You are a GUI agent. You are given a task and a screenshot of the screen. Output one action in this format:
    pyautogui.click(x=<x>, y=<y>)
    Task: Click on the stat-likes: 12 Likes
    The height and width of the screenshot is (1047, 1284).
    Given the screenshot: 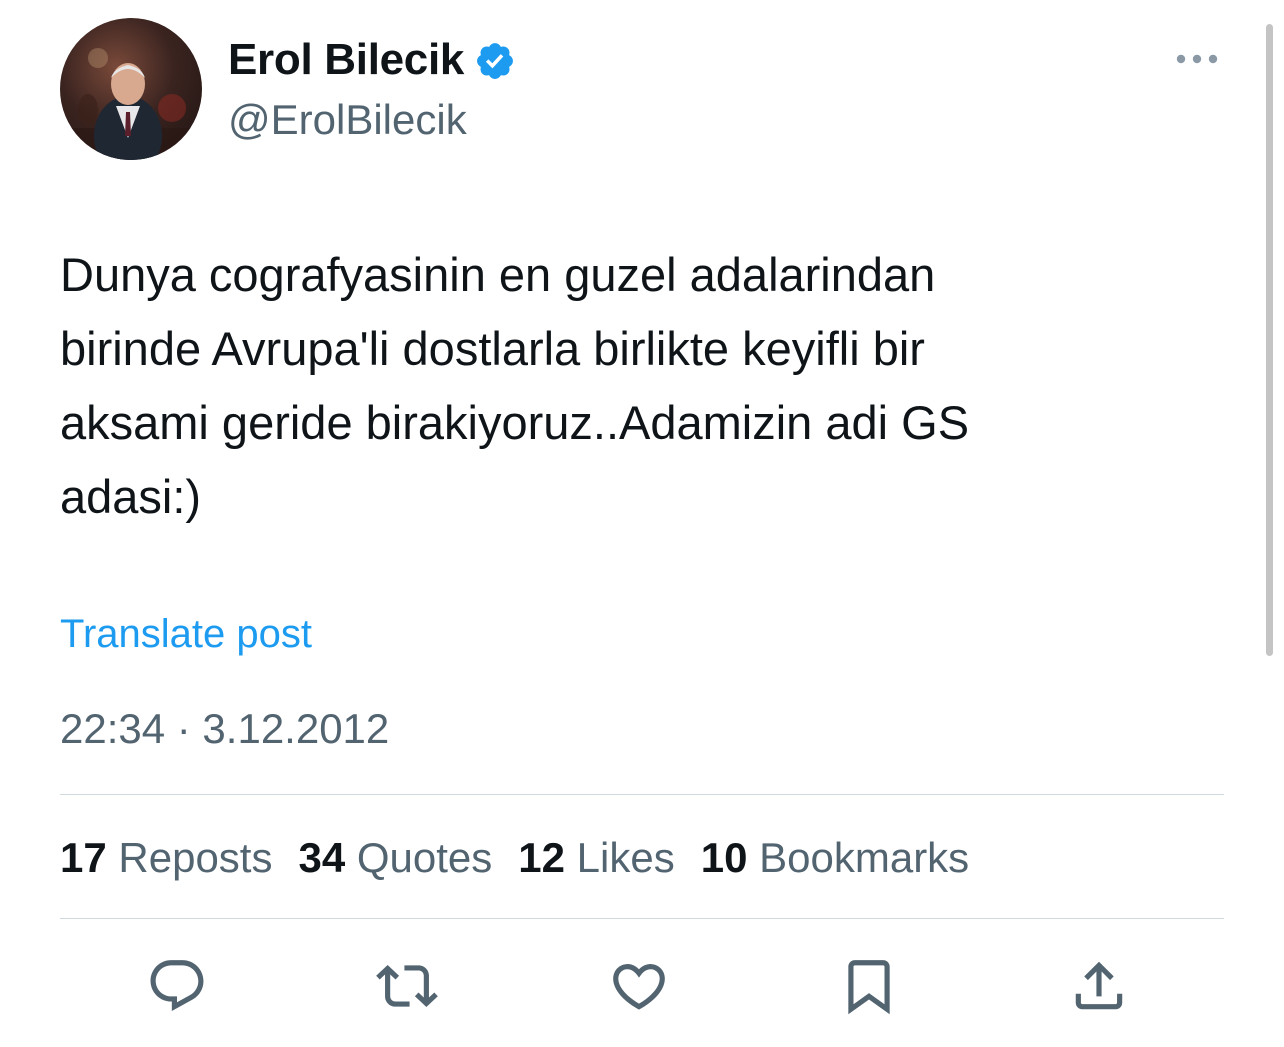 What is the action you would take?
    pyautogui.click(x=596, y=858)
    